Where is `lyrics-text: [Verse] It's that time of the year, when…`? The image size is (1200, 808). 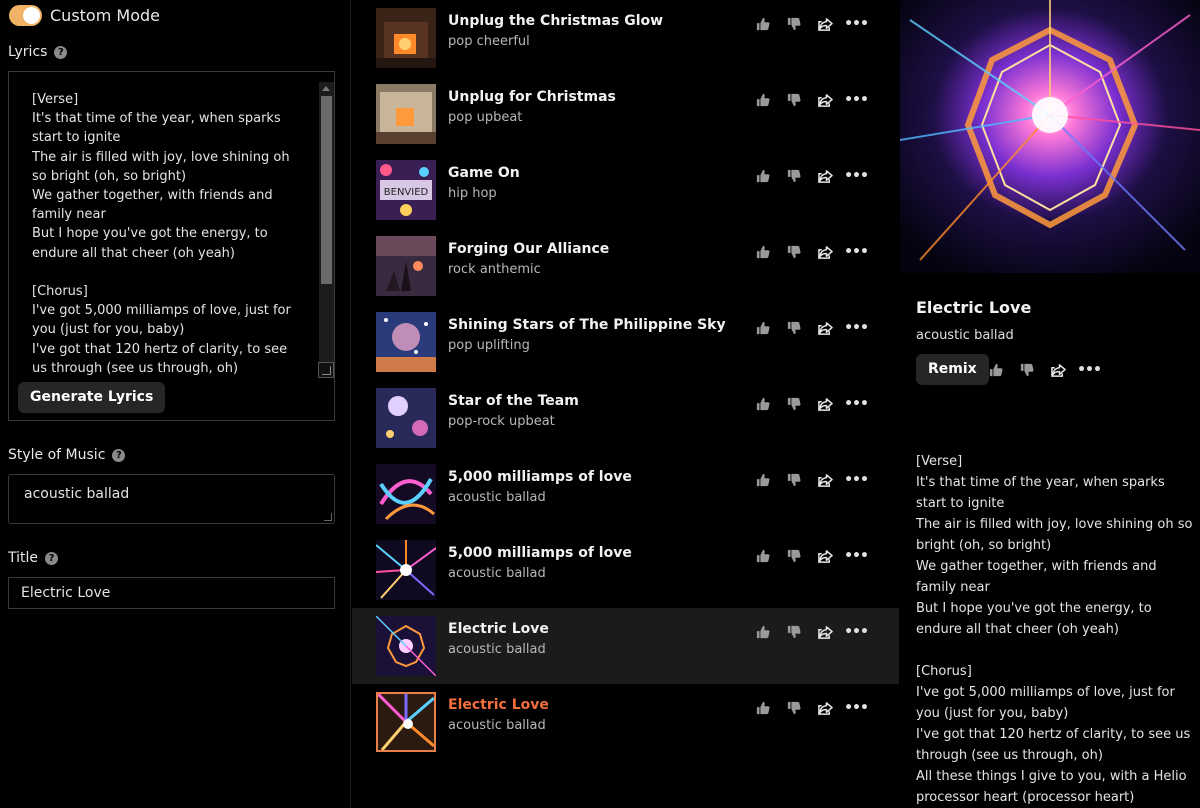
lyrics-text: [Verse] It's that time of the year, when… is located at coordinates (167, 235).